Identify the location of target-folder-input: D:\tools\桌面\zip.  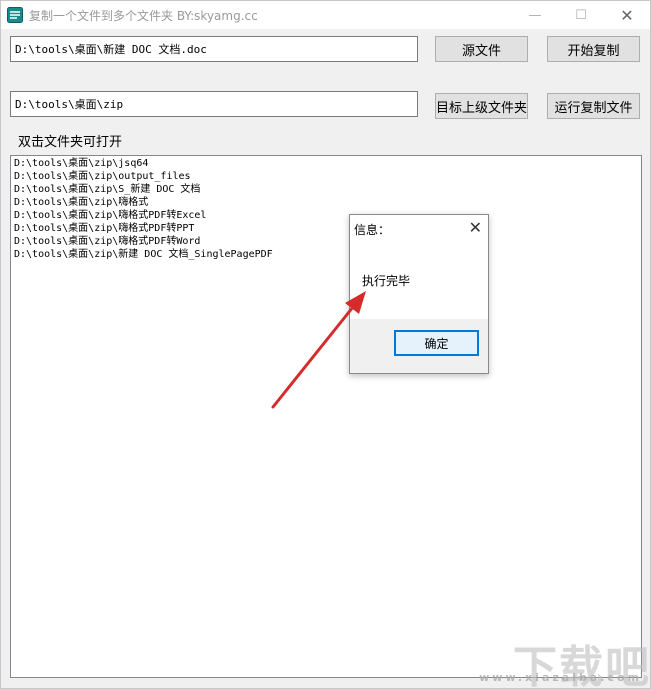
(214, 104).